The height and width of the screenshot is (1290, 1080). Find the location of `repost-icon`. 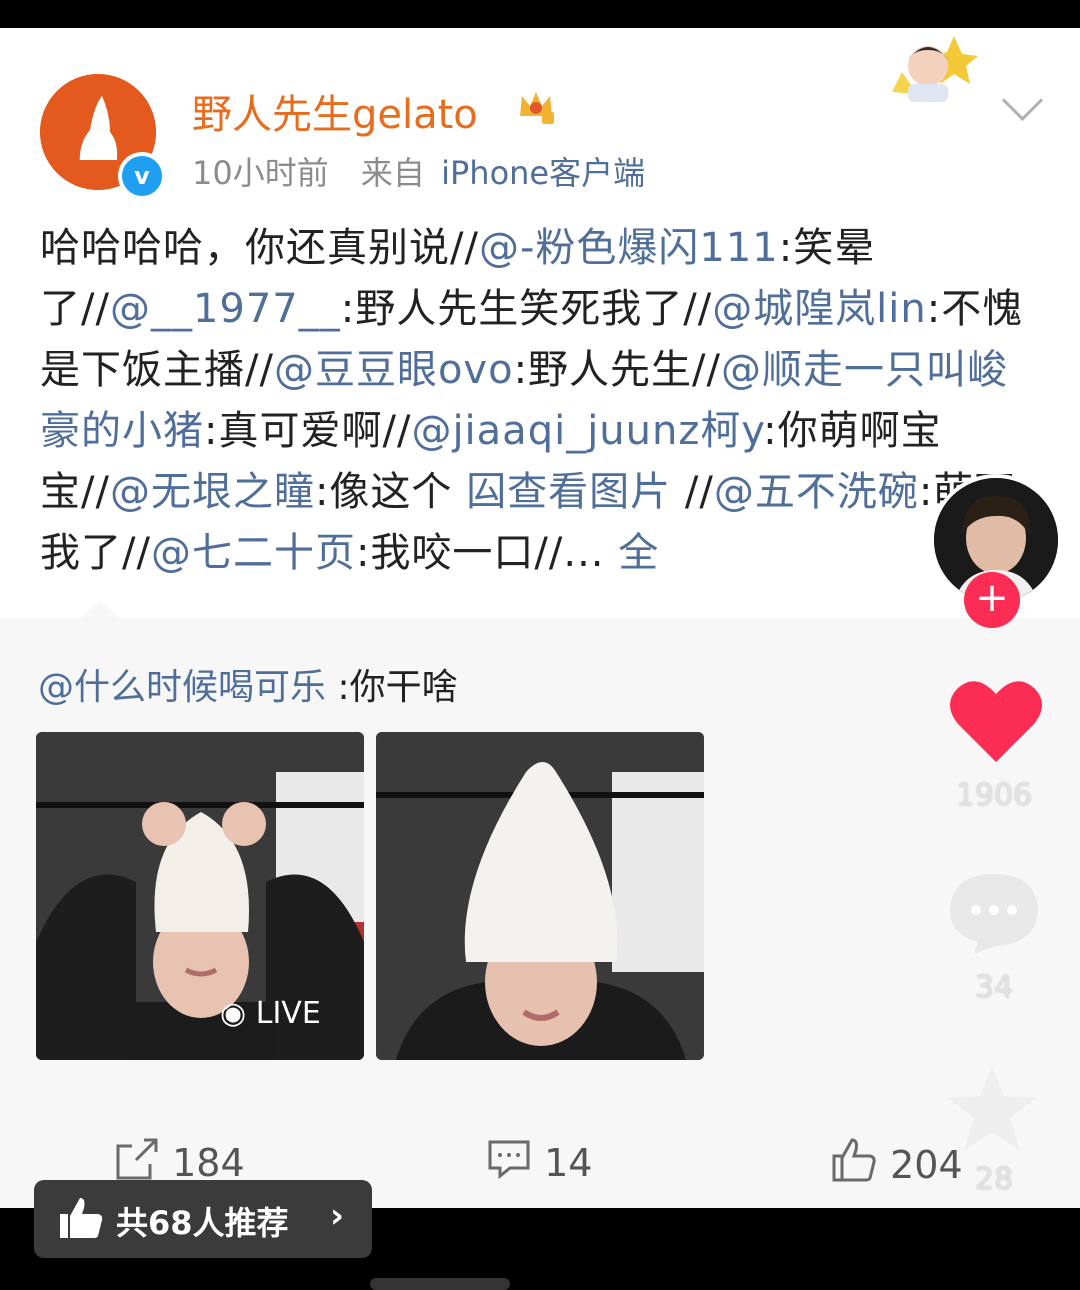

repost-icon is located at coordinates (137, 1159).